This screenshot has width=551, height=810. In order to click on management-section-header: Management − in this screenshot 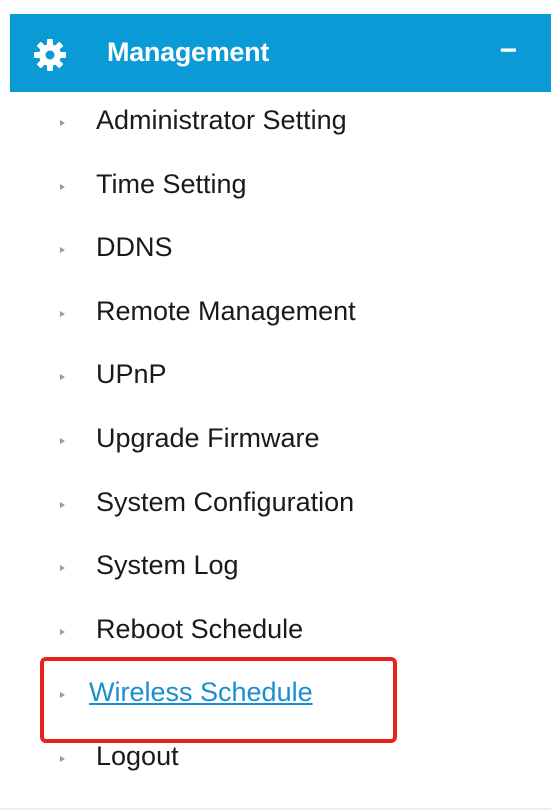, I will do `click(280, 53)`.